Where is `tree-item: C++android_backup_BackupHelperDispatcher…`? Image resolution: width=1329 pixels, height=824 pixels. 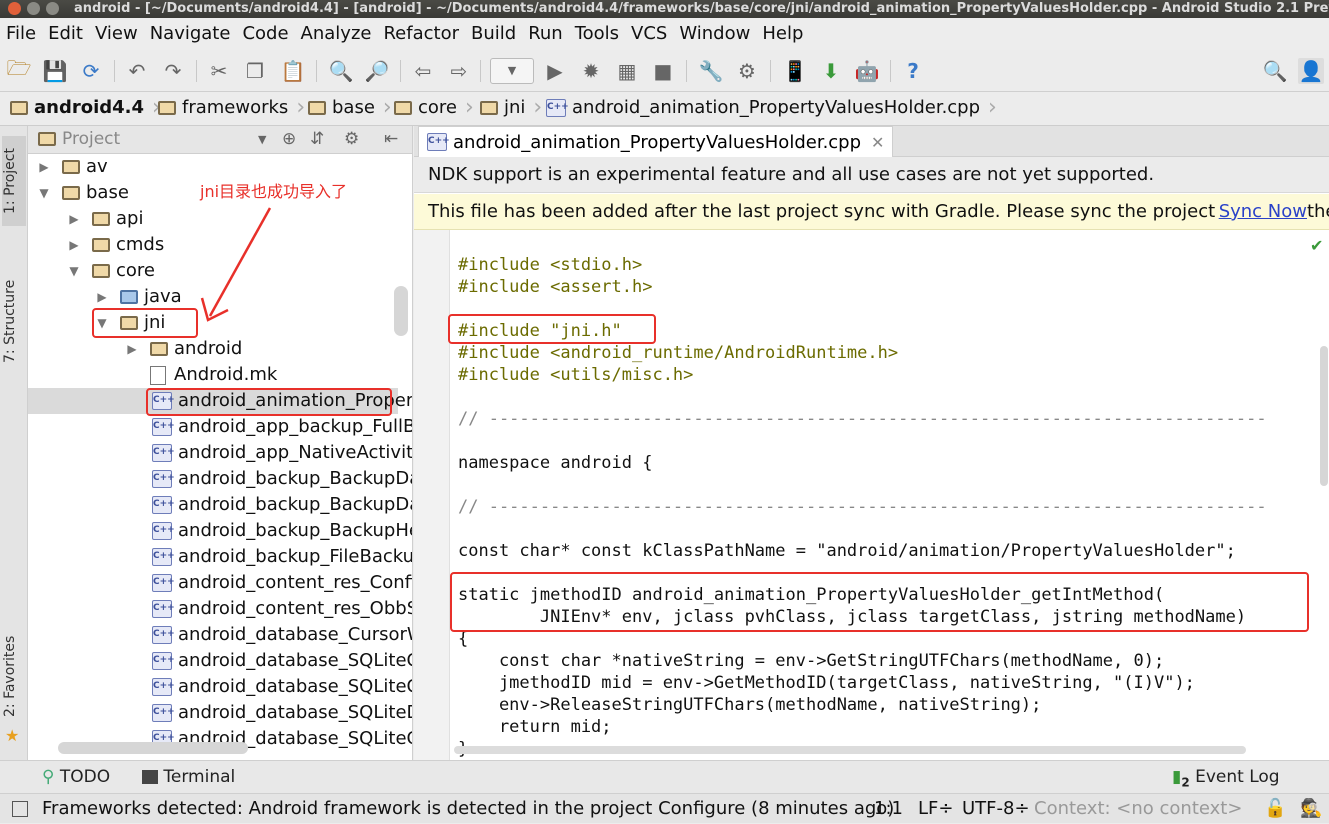
tree-item: C++android_backup_BackupHelperDispatcher… is located at coordinates (220, 531).